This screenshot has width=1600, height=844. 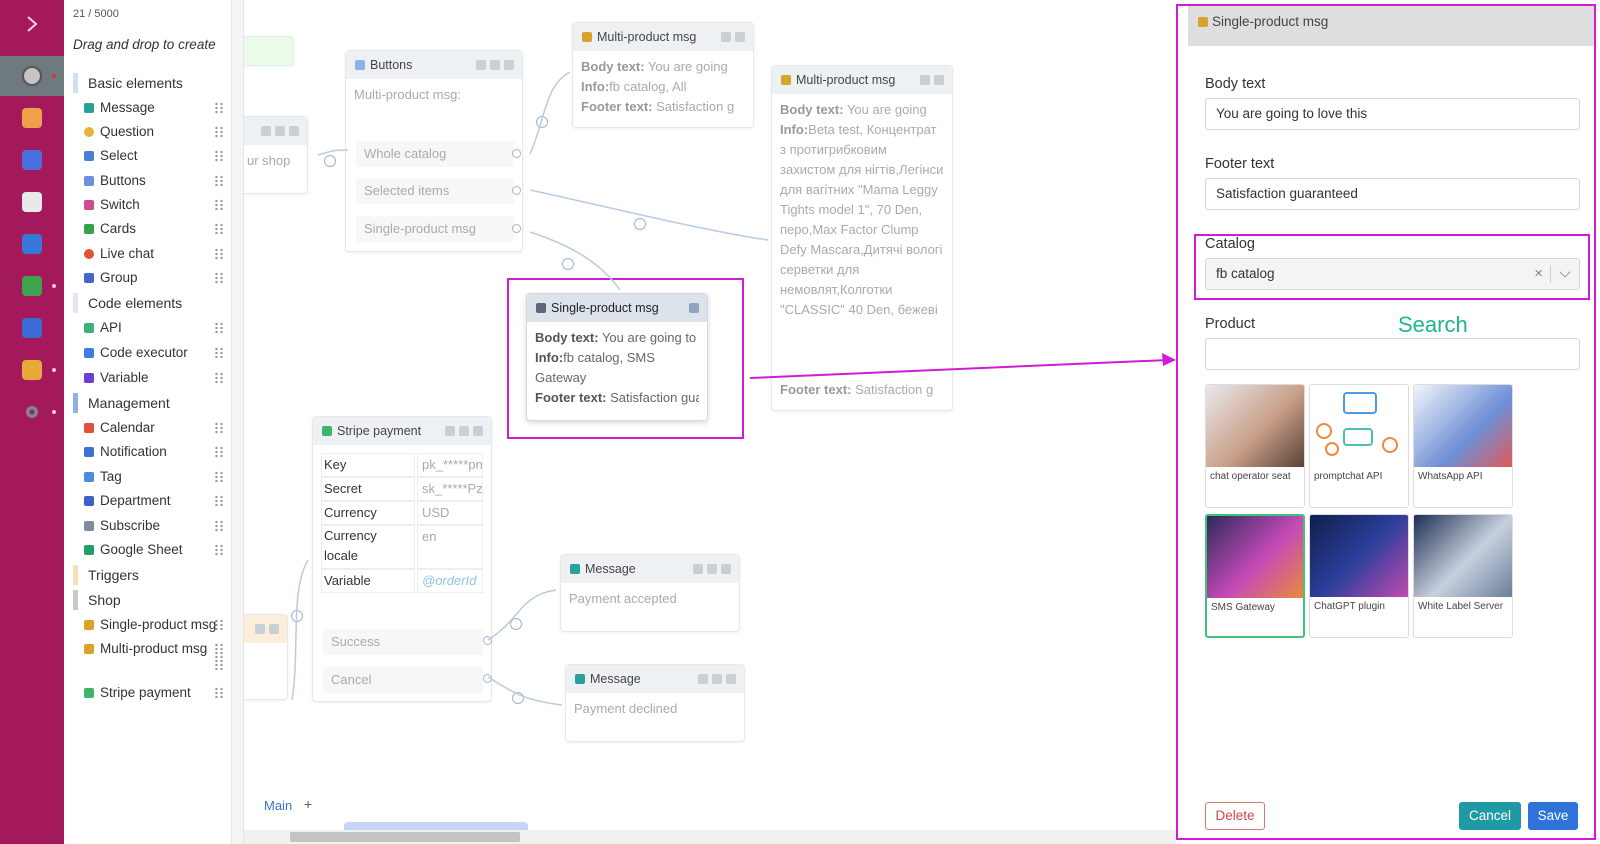 I want to click on category-shop: Shop, so click(x=97, y=600).